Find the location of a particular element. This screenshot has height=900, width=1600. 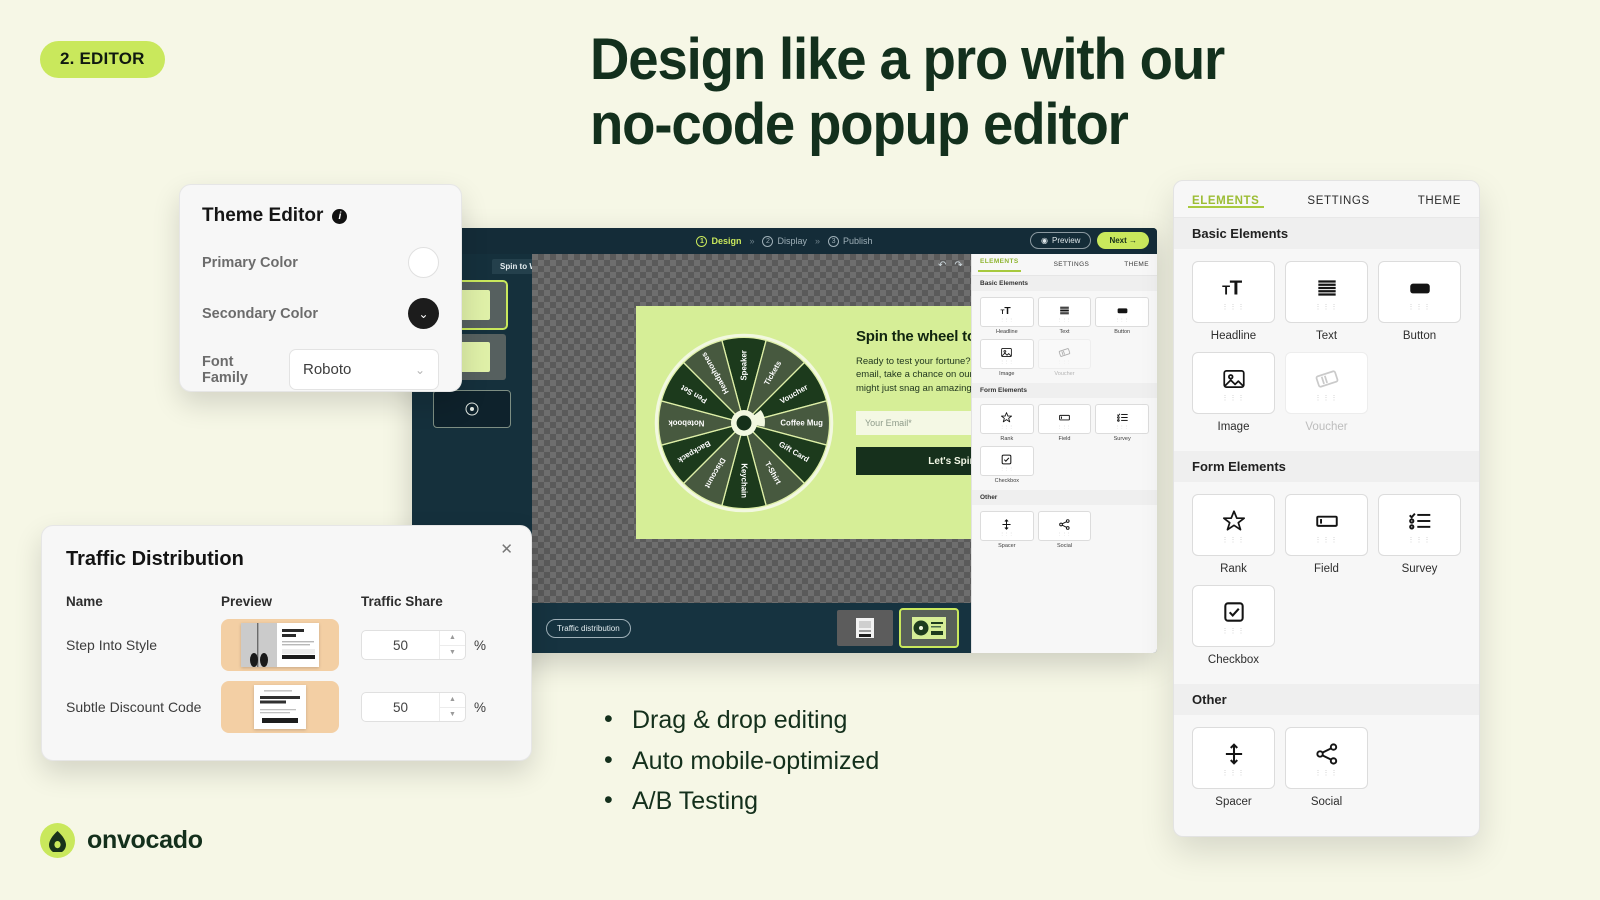

font-family-label-line-1: Font is located at coordinates (218, 361).